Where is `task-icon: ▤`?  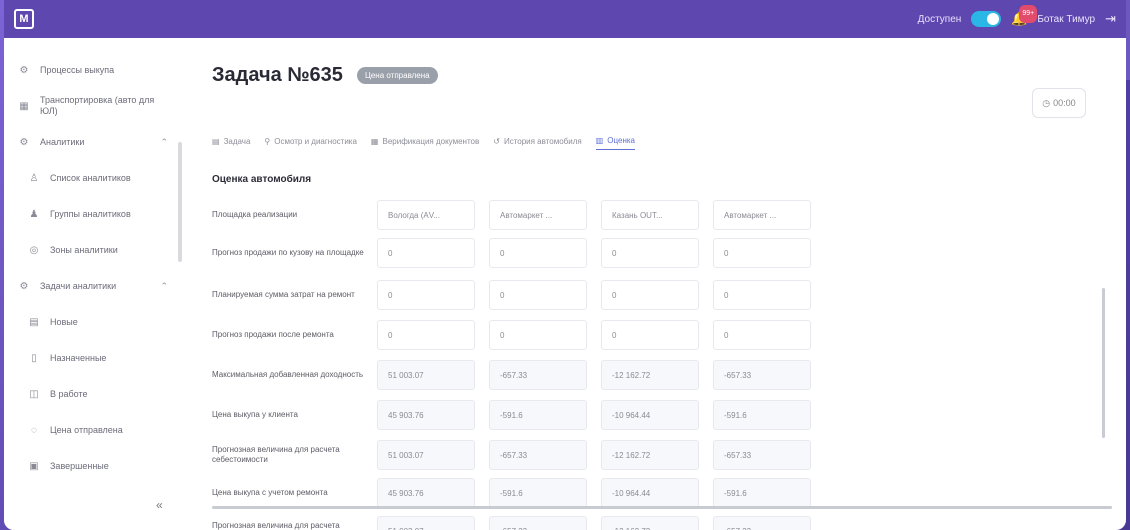
task-icon: ▤ is located at coordinates (216, 141).